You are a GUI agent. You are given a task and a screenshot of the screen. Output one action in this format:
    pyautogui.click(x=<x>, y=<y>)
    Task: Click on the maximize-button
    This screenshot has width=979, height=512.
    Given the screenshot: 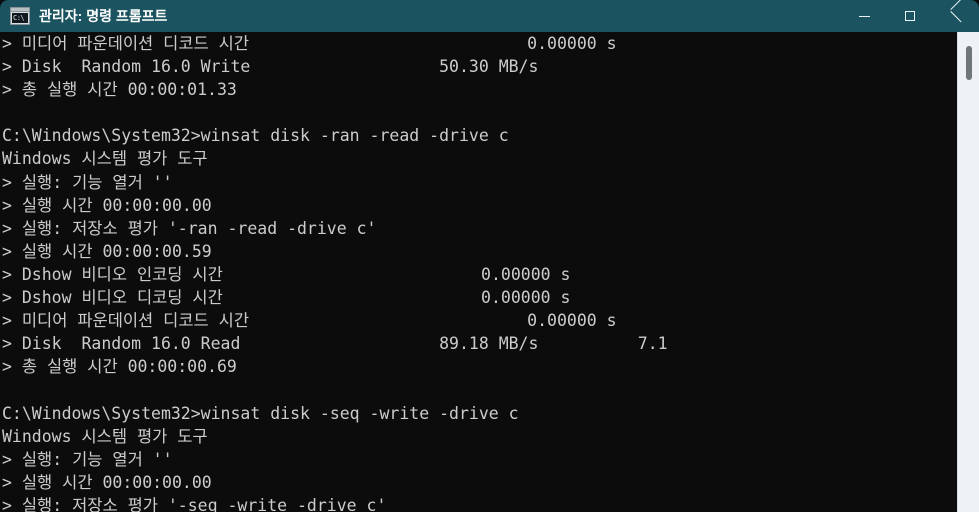 What is the action you would take?
    pyautogui.click(x=910, y=16)
    